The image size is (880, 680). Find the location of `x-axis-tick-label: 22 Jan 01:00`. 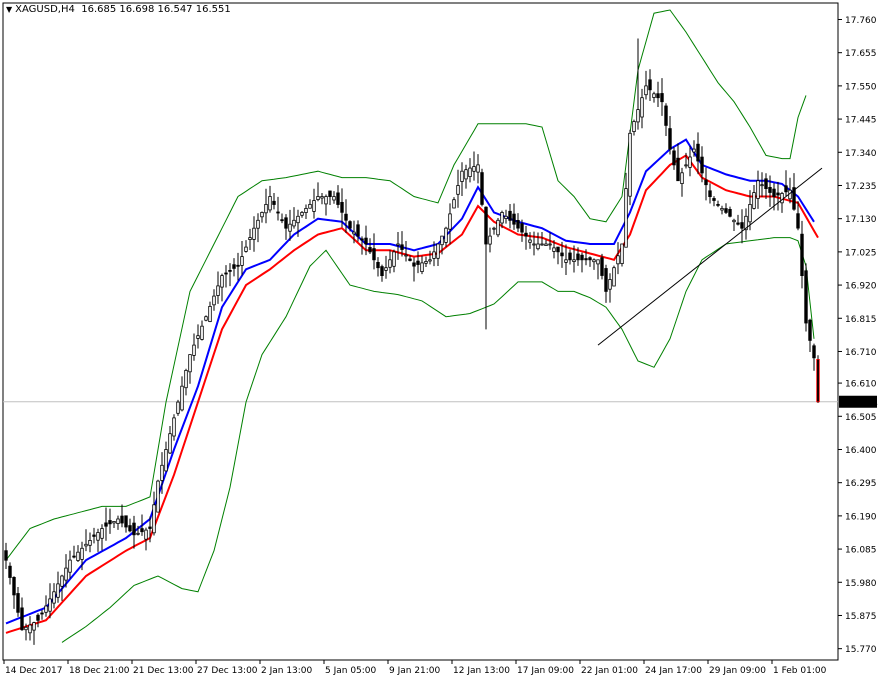

x-axis-tick-label: 22 Jan 01:00 is located at coordinates (609, 671).